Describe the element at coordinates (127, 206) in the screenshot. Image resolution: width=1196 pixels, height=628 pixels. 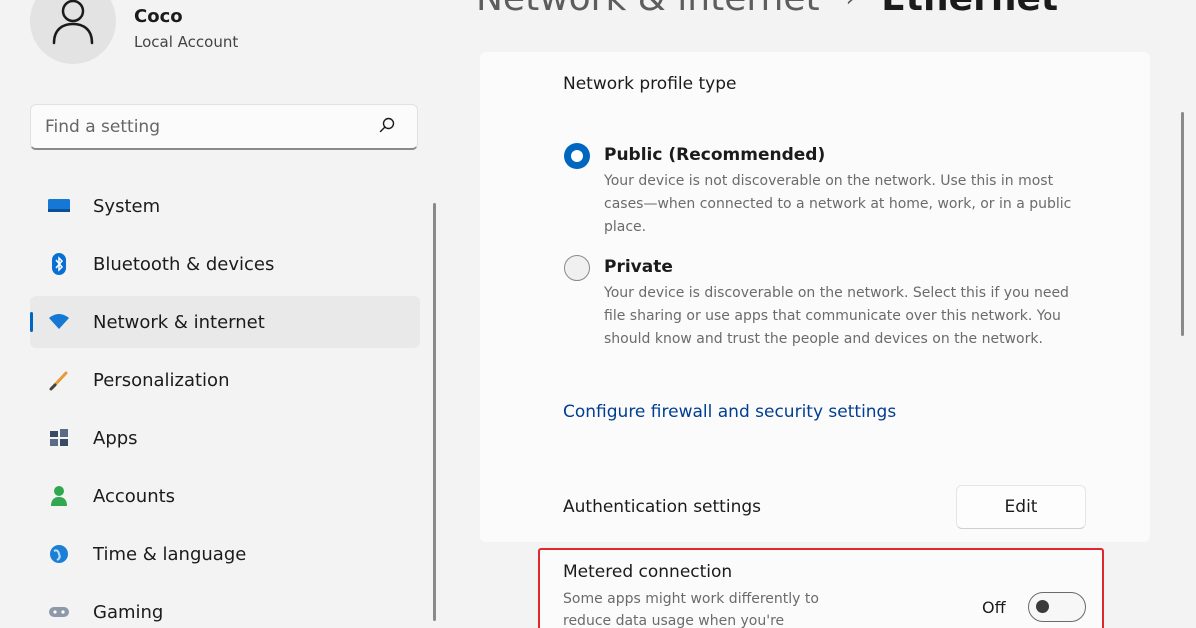
I see `sidebar-item-label: System` at that location.